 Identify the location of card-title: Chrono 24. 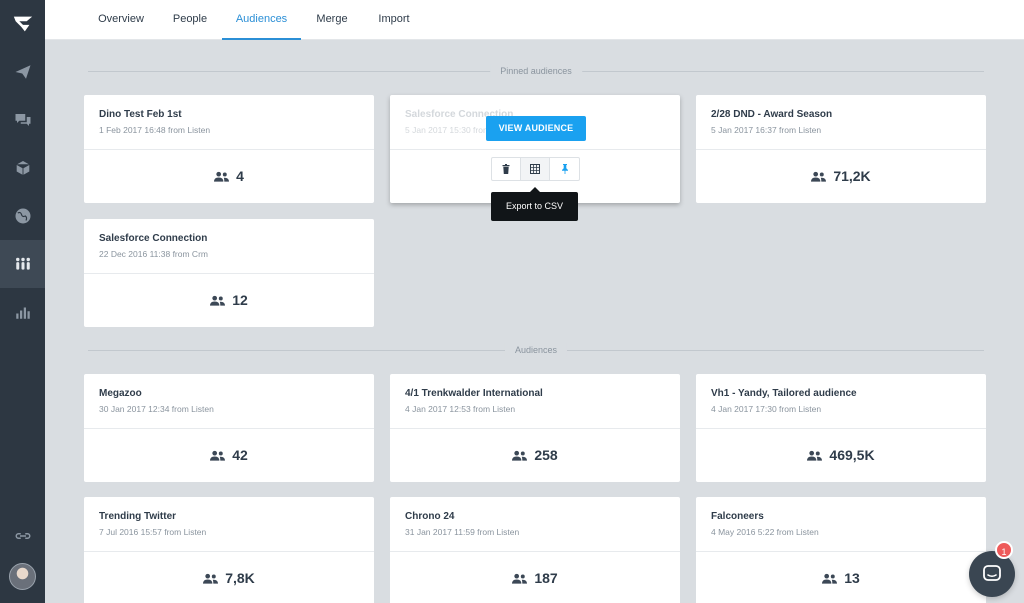
(430, 516).